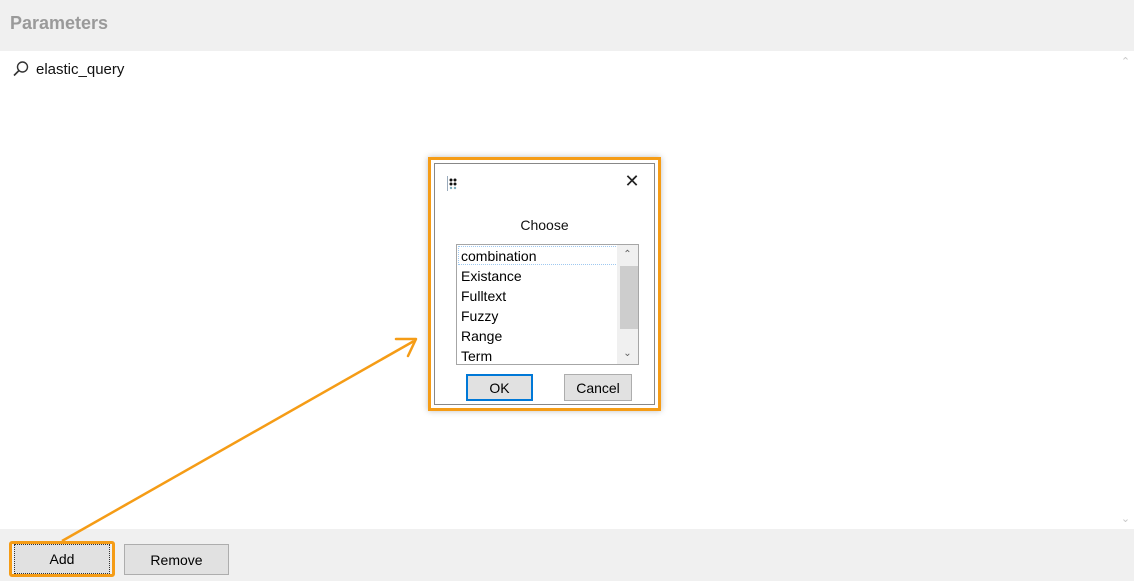 The width and height of the screenshot is (1134, 581). What do you see at coordinates (21, 69) in the screenshot?
I see `search-icon` at bounding box center [21, 69].